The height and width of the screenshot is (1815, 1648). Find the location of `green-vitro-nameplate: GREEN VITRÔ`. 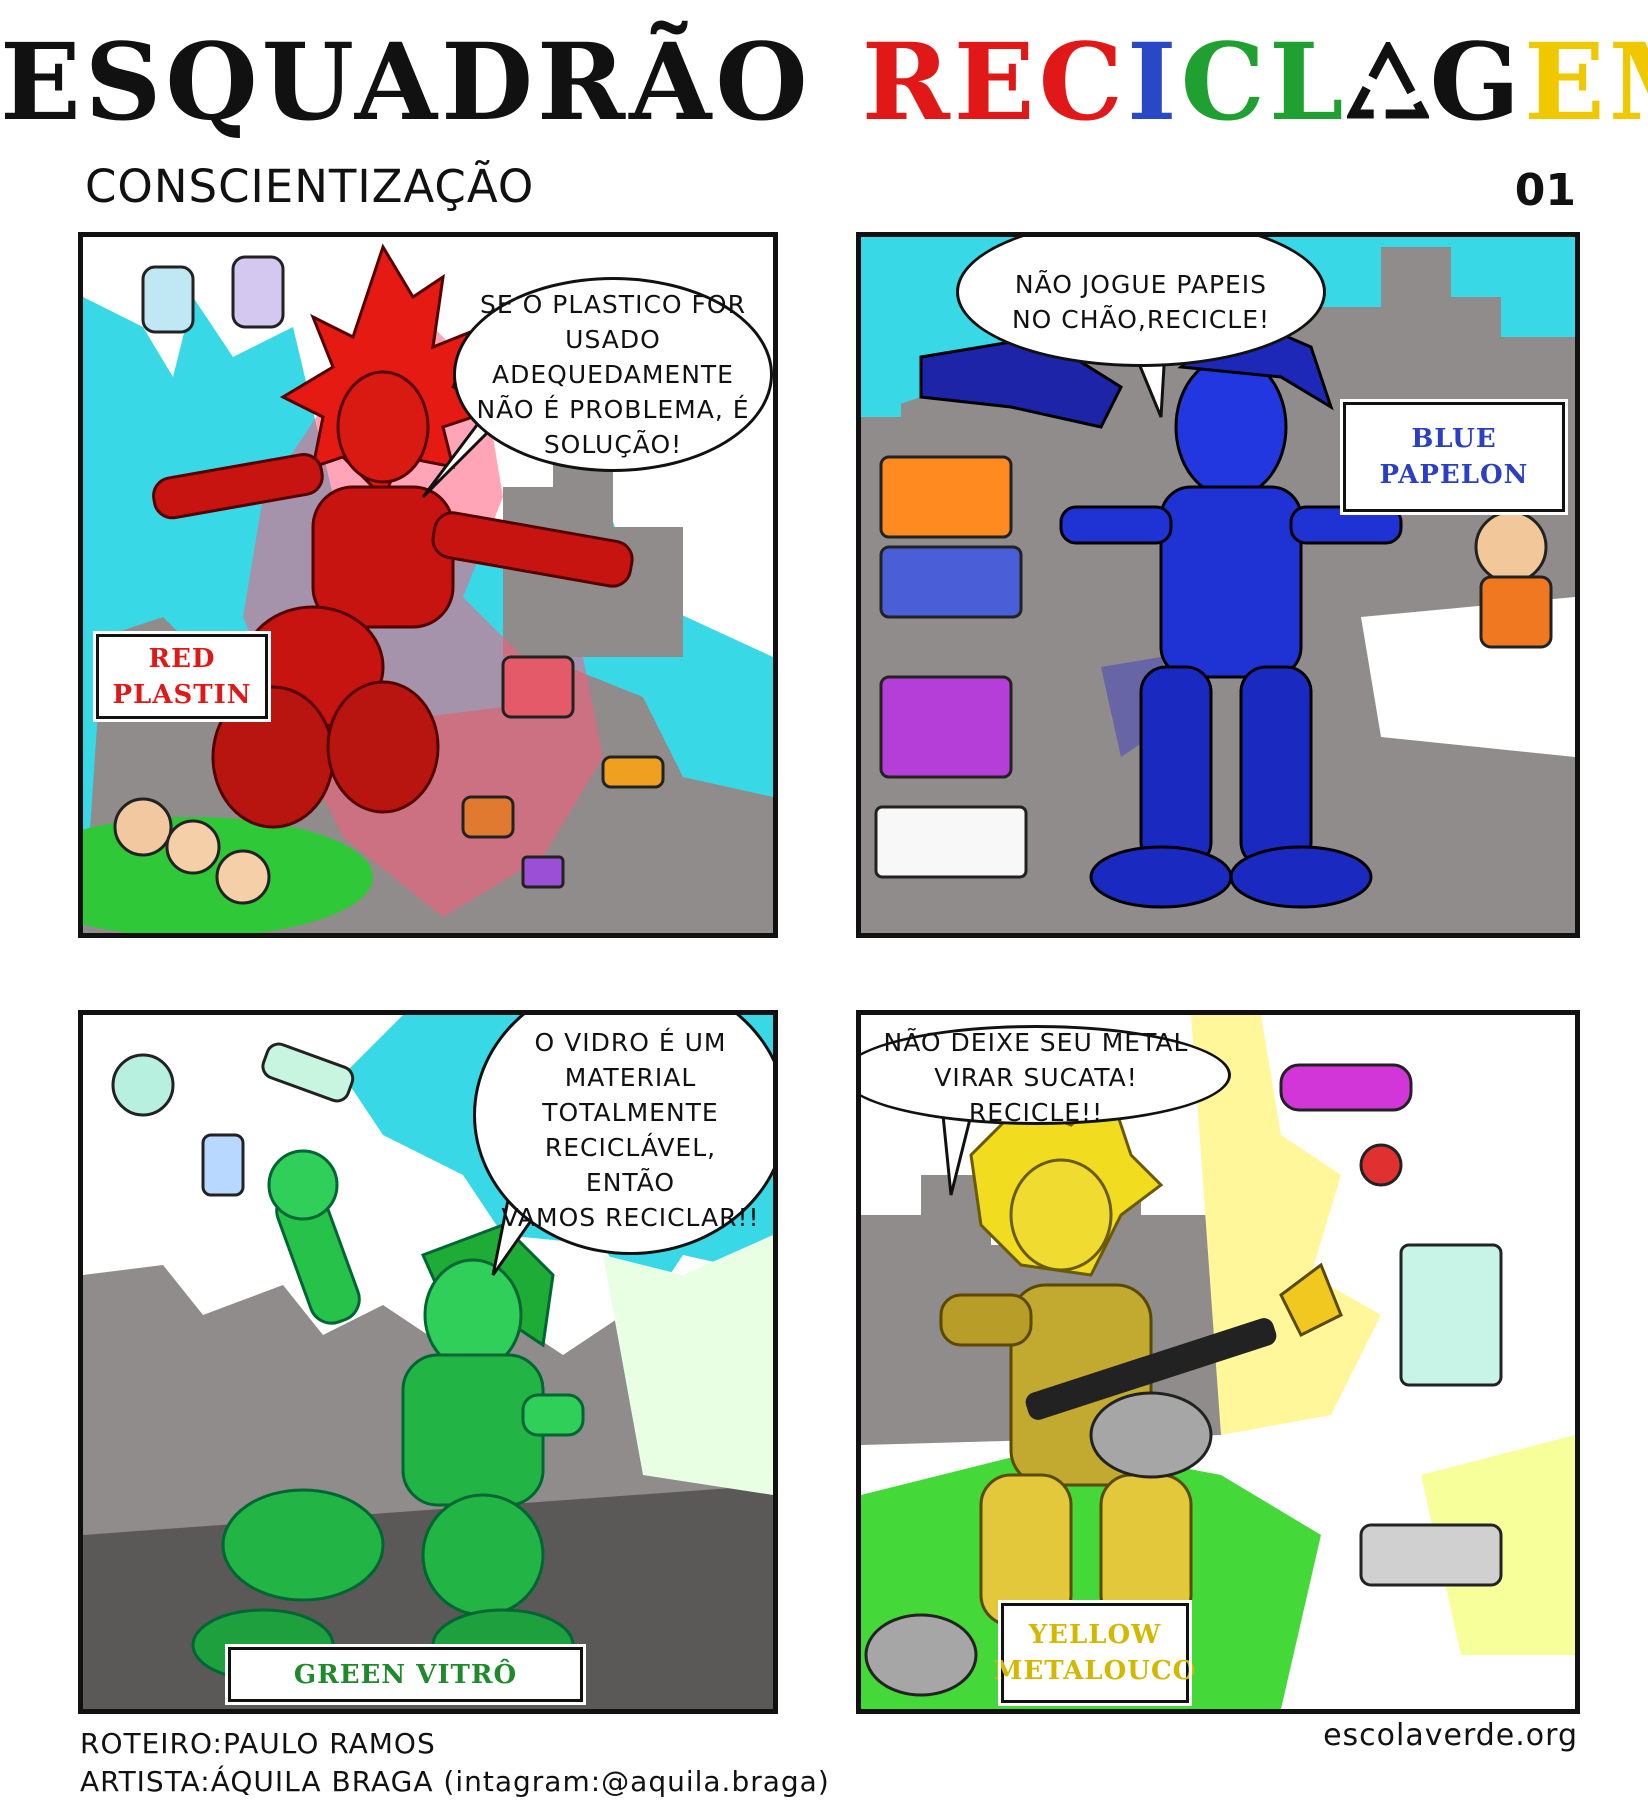

green-vitro-nameplate: GREEN VITRÔ is located at coordinates (405, 1674).